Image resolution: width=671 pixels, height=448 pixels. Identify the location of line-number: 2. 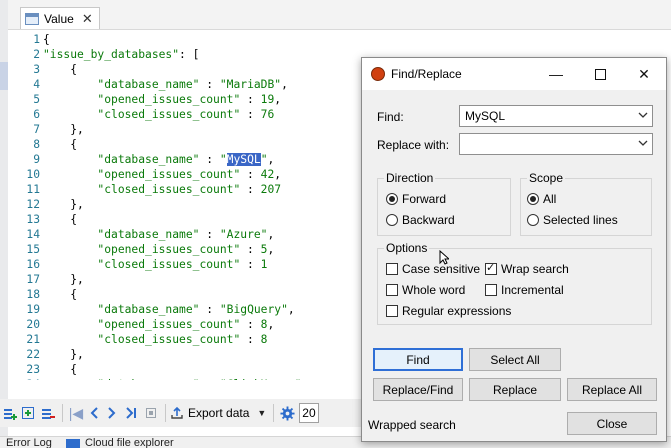
(36, 54).